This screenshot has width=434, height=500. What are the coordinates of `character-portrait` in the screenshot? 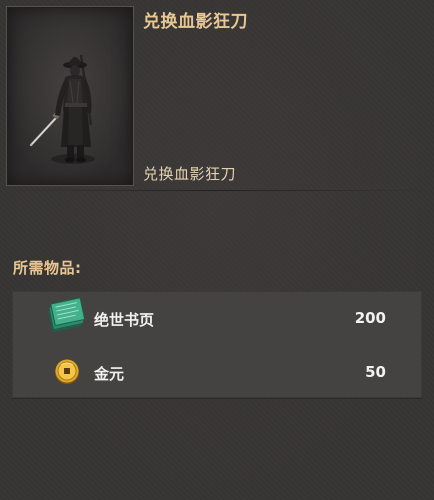 It's located at (70, 96).